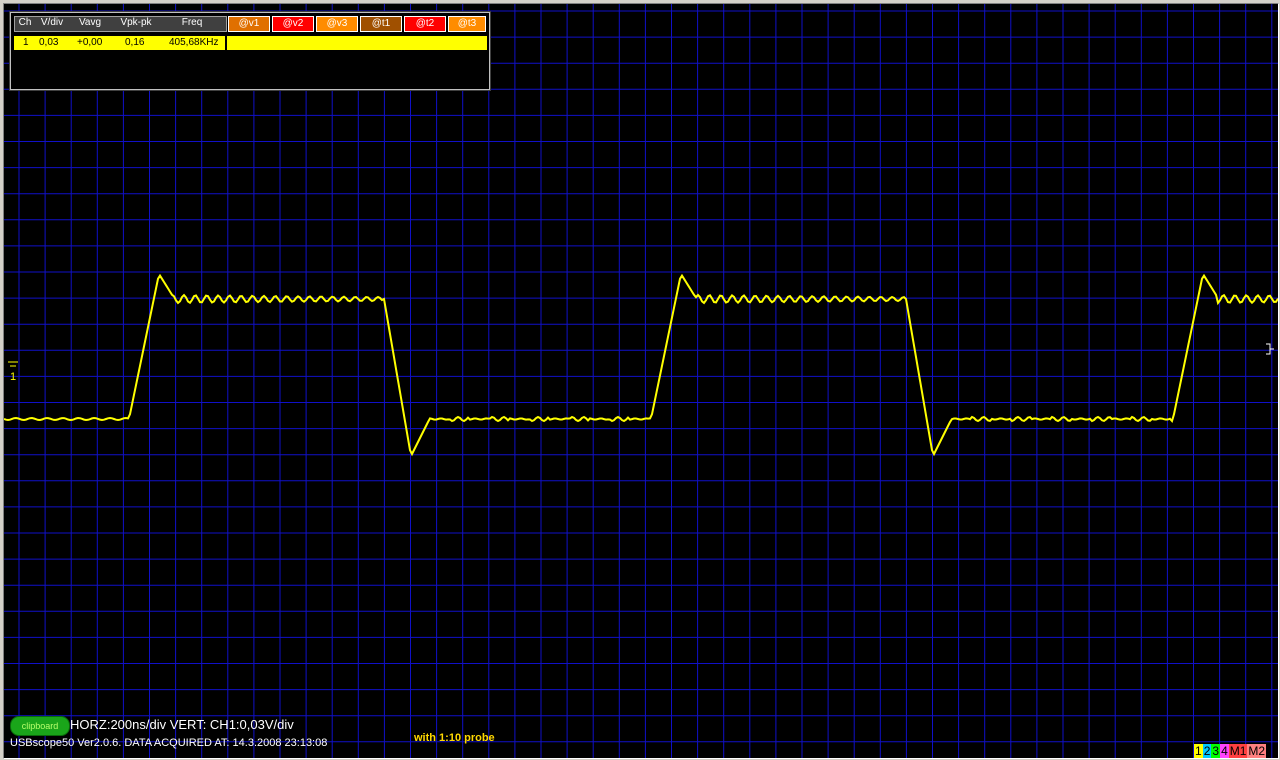 The height and width of the screenshot is (760, 1280). I want to click on probe-annotation: with 1:10 probe, so click(454, 738).